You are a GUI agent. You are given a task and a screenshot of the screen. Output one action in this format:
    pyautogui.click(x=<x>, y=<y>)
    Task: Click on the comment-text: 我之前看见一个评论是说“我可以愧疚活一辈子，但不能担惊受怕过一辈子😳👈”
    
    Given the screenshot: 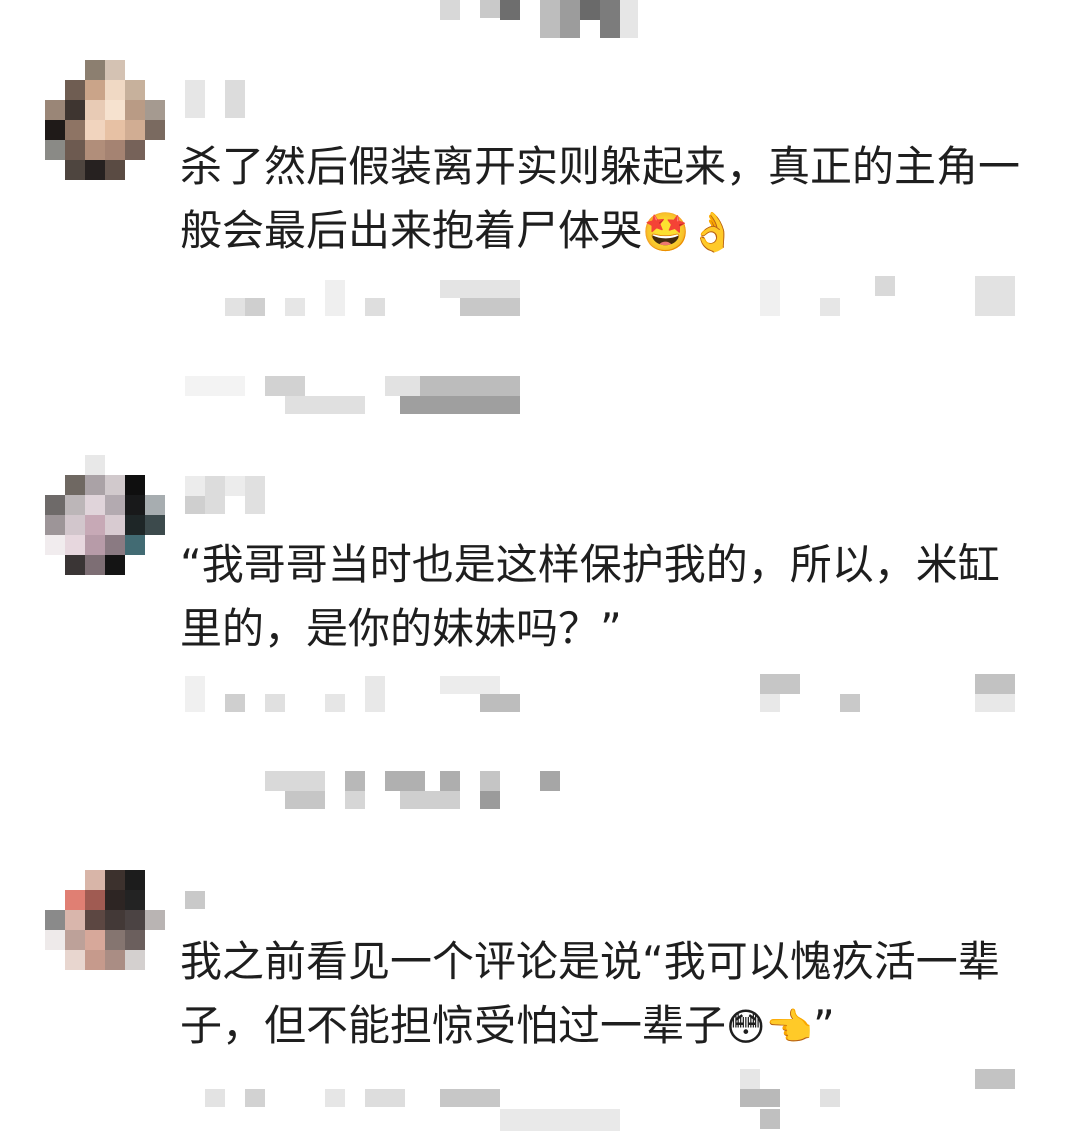 What is the action you would take?
    pyautogui.click(x=600, y=994)
    